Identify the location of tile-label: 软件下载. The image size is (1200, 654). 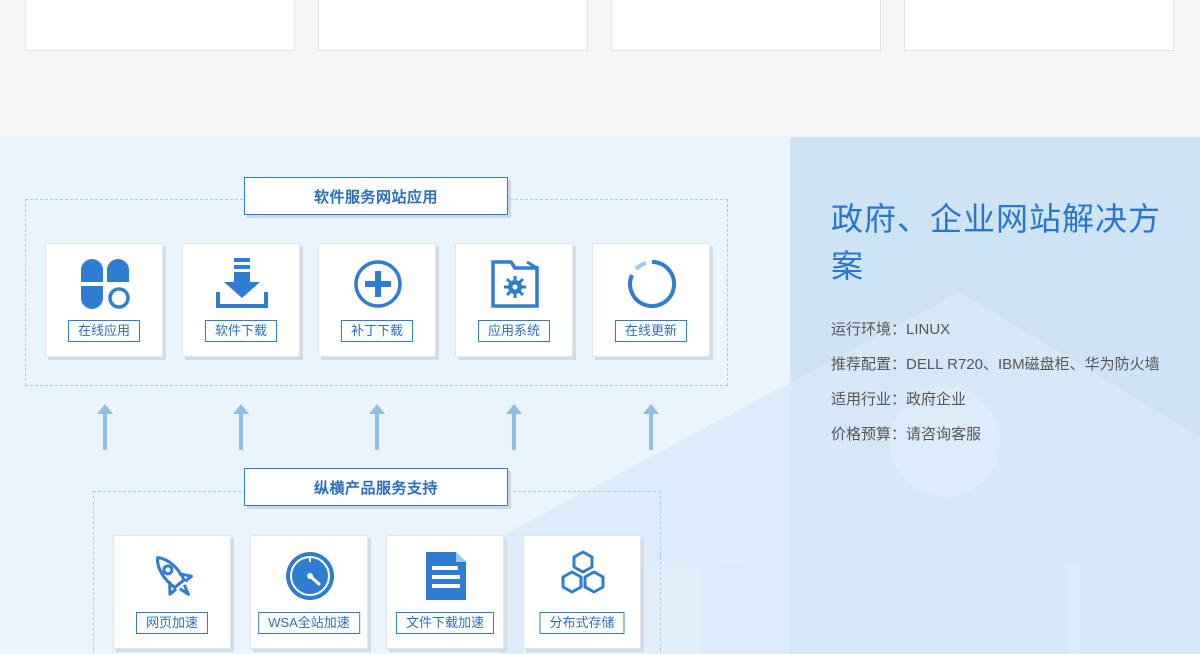
(241, 331).